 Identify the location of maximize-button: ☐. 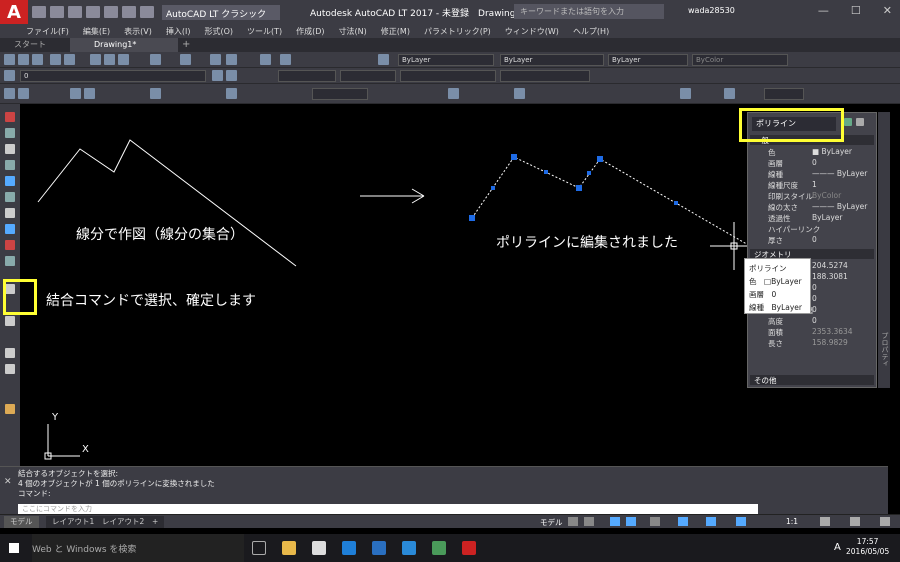
(856, 10).